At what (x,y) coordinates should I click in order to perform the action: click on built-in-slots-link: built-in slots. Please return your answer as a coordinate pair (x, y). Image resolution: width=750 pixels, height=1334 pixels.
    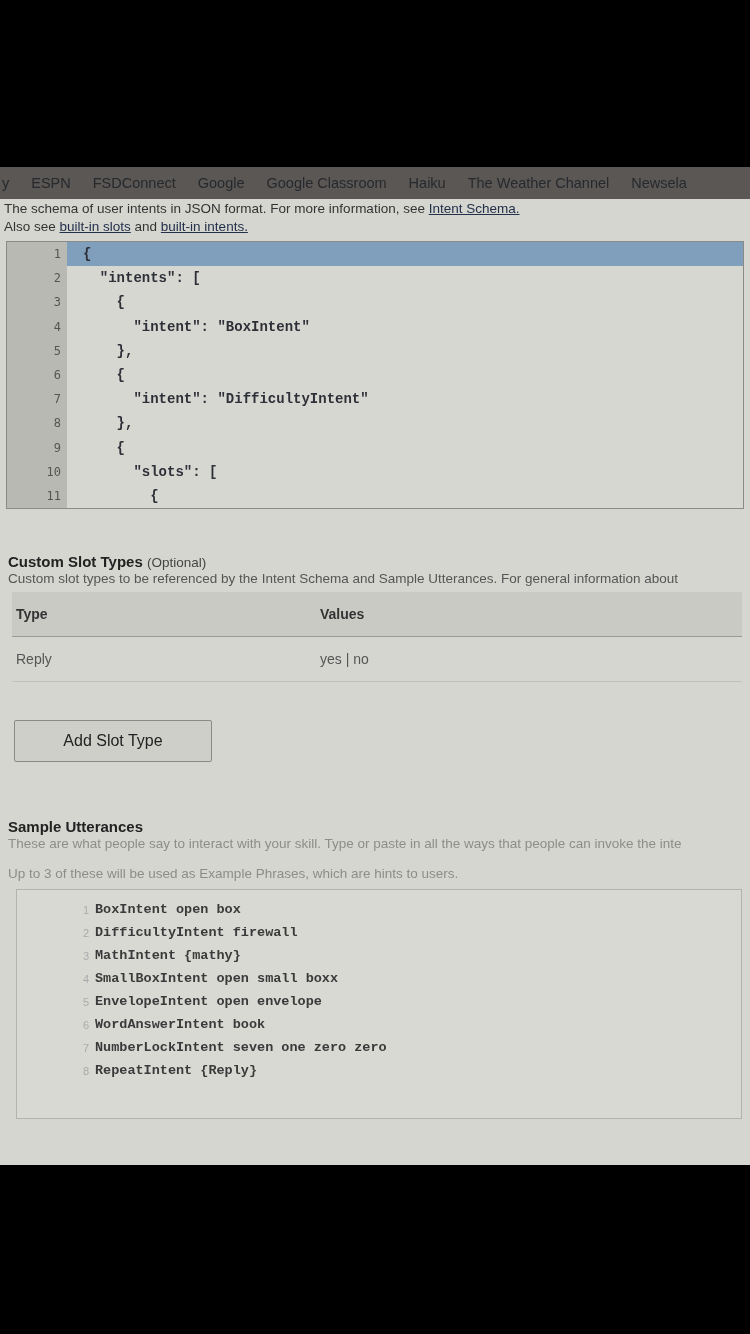
    Looking at the image, I should click on (95, 226).